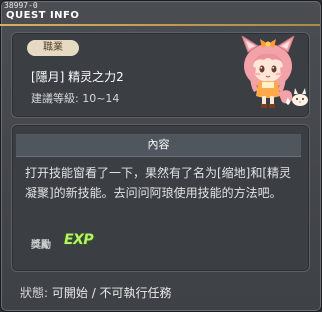  I want to click on status-label: 狀態:, so click(34, 293).